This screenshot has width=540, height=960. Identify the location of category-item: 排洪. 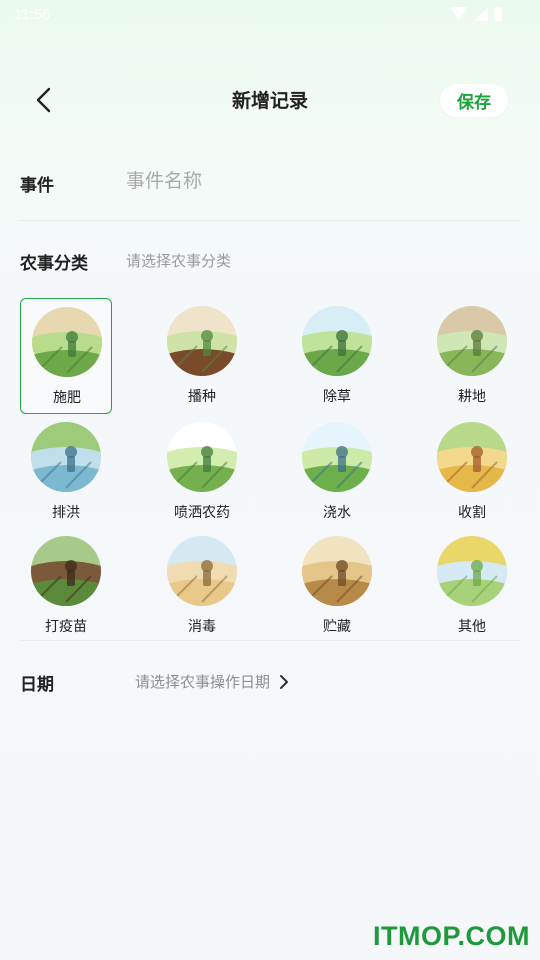
(66, 472).